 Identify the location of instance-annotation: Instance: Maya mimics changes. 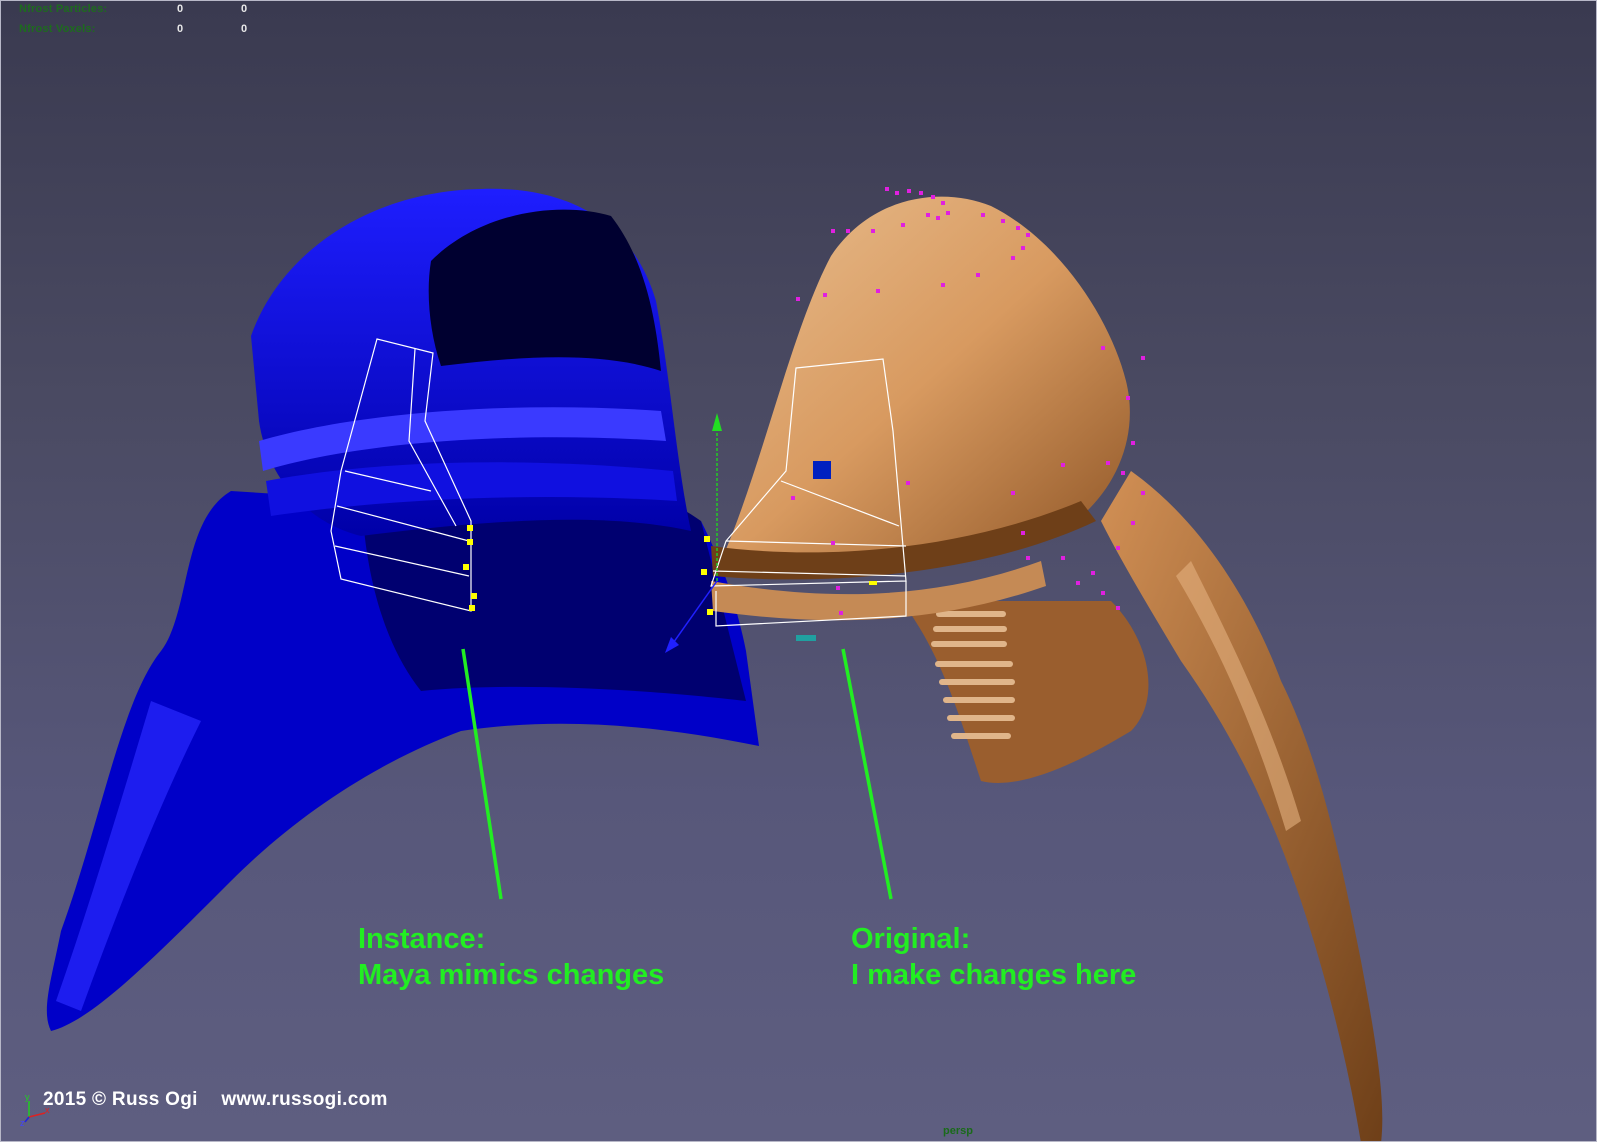
(511, 957).